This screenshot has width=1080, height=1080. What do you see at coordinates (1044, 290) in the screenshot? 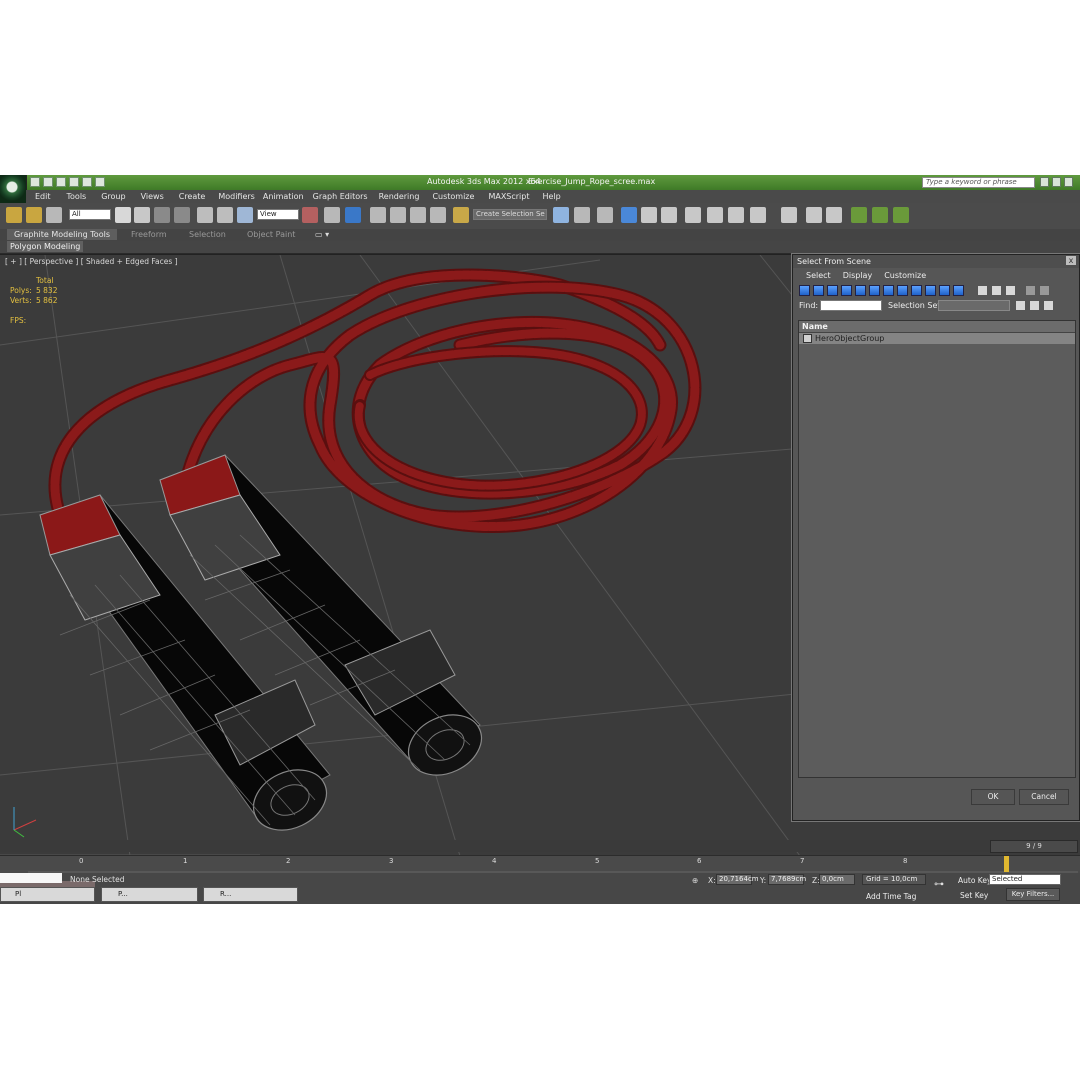
I see `filter-options-icon` at bounding box center [1044, 290].